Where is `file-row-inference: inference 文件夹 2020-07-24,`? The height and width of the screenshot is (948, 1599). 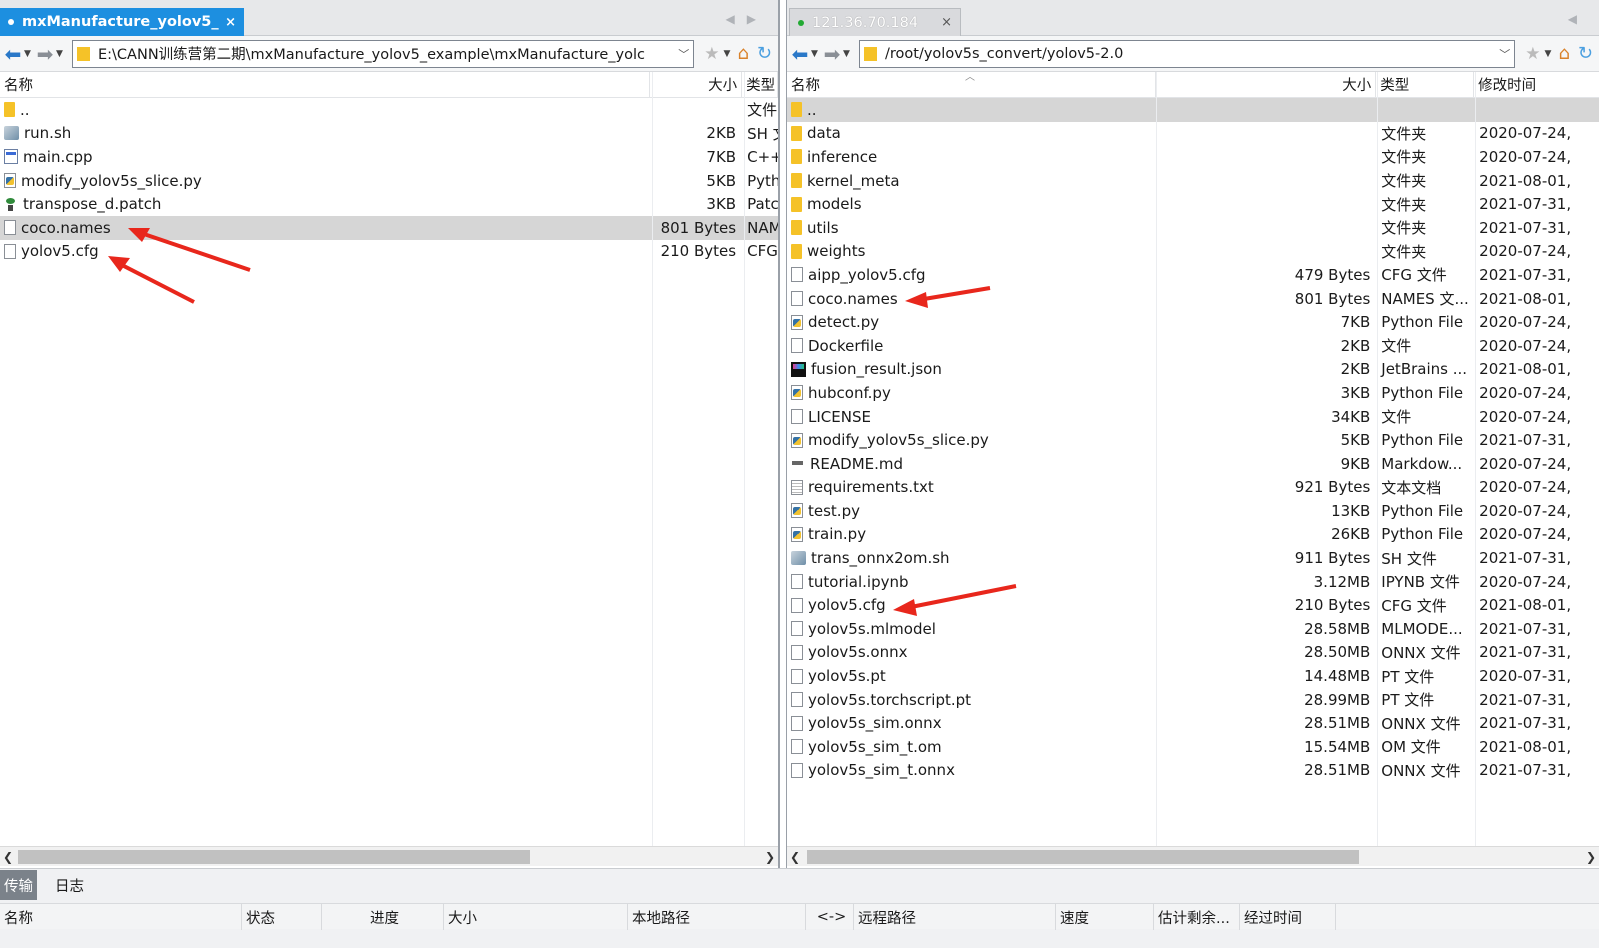
file-row-inference: inference 文件夹 2020-07-24, is located at coordinates (1193, 157).